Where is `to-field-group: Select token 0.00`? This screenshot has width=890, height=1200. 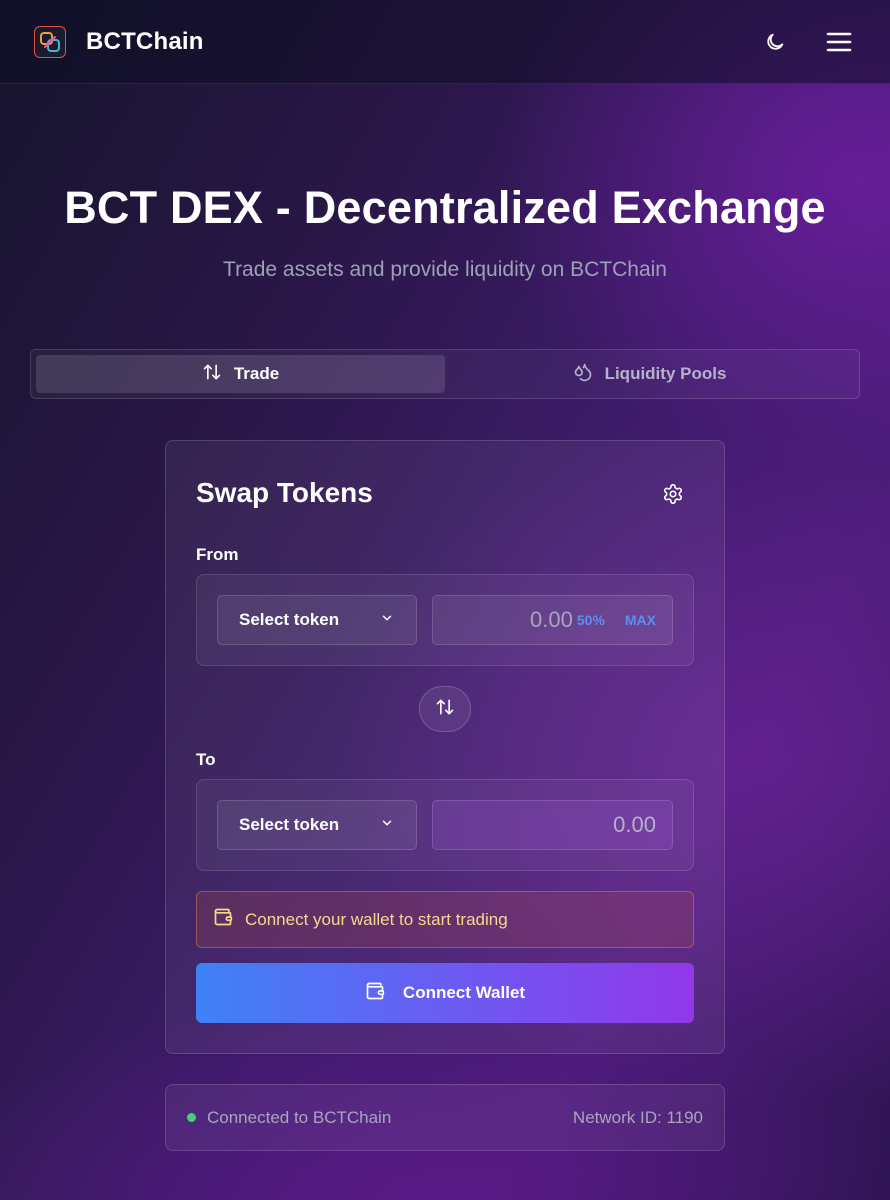
to-field-group: Select token 0.00 is located at coordinates (445, 825).